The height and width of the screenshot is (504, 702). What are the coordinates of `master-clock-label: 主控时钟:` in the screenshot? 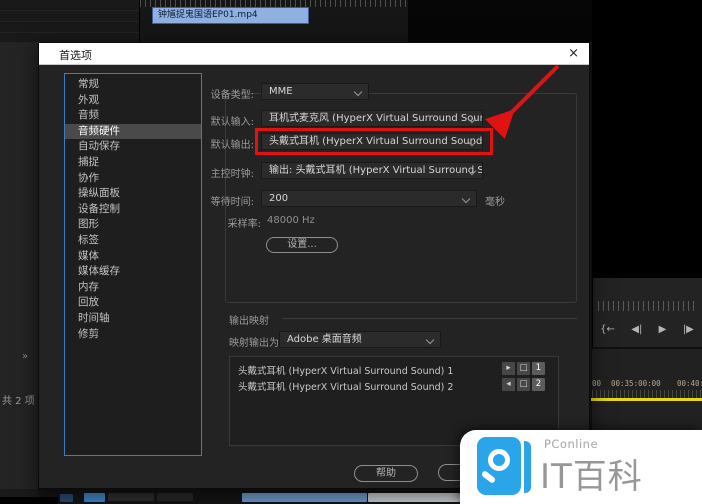 It's located at (232, 174).